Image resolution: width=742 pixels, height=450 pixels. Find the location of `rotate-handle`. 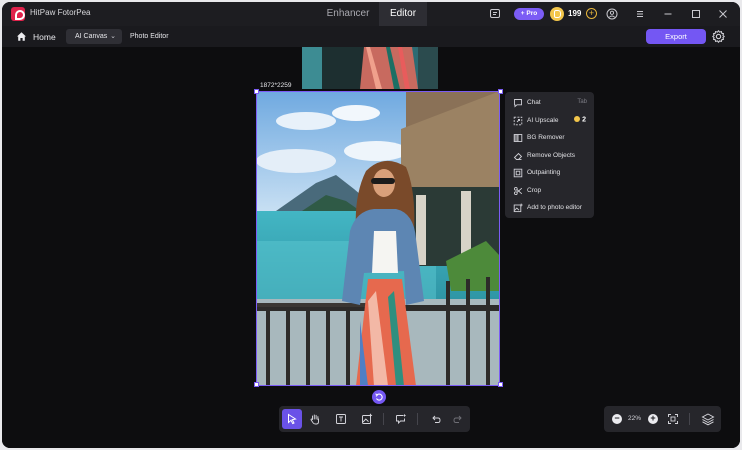

rotate-handle is located at coordinates (379, 397).